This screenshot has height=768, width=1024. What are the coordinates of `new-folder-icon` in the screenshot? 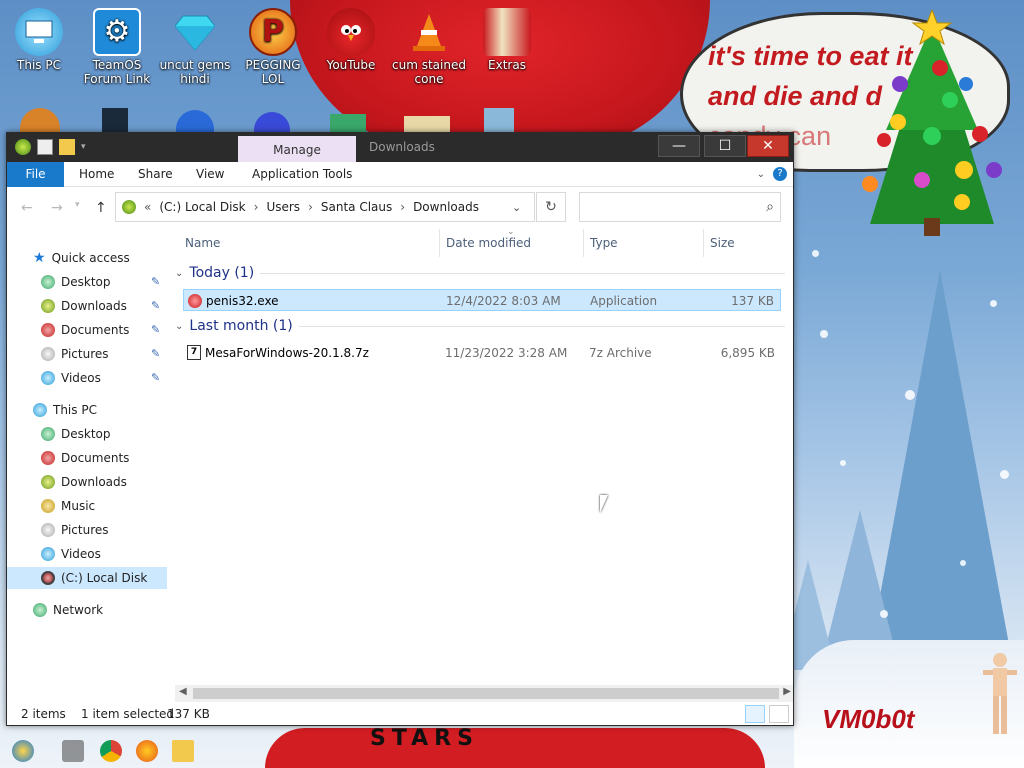 It's located at (67, 147).